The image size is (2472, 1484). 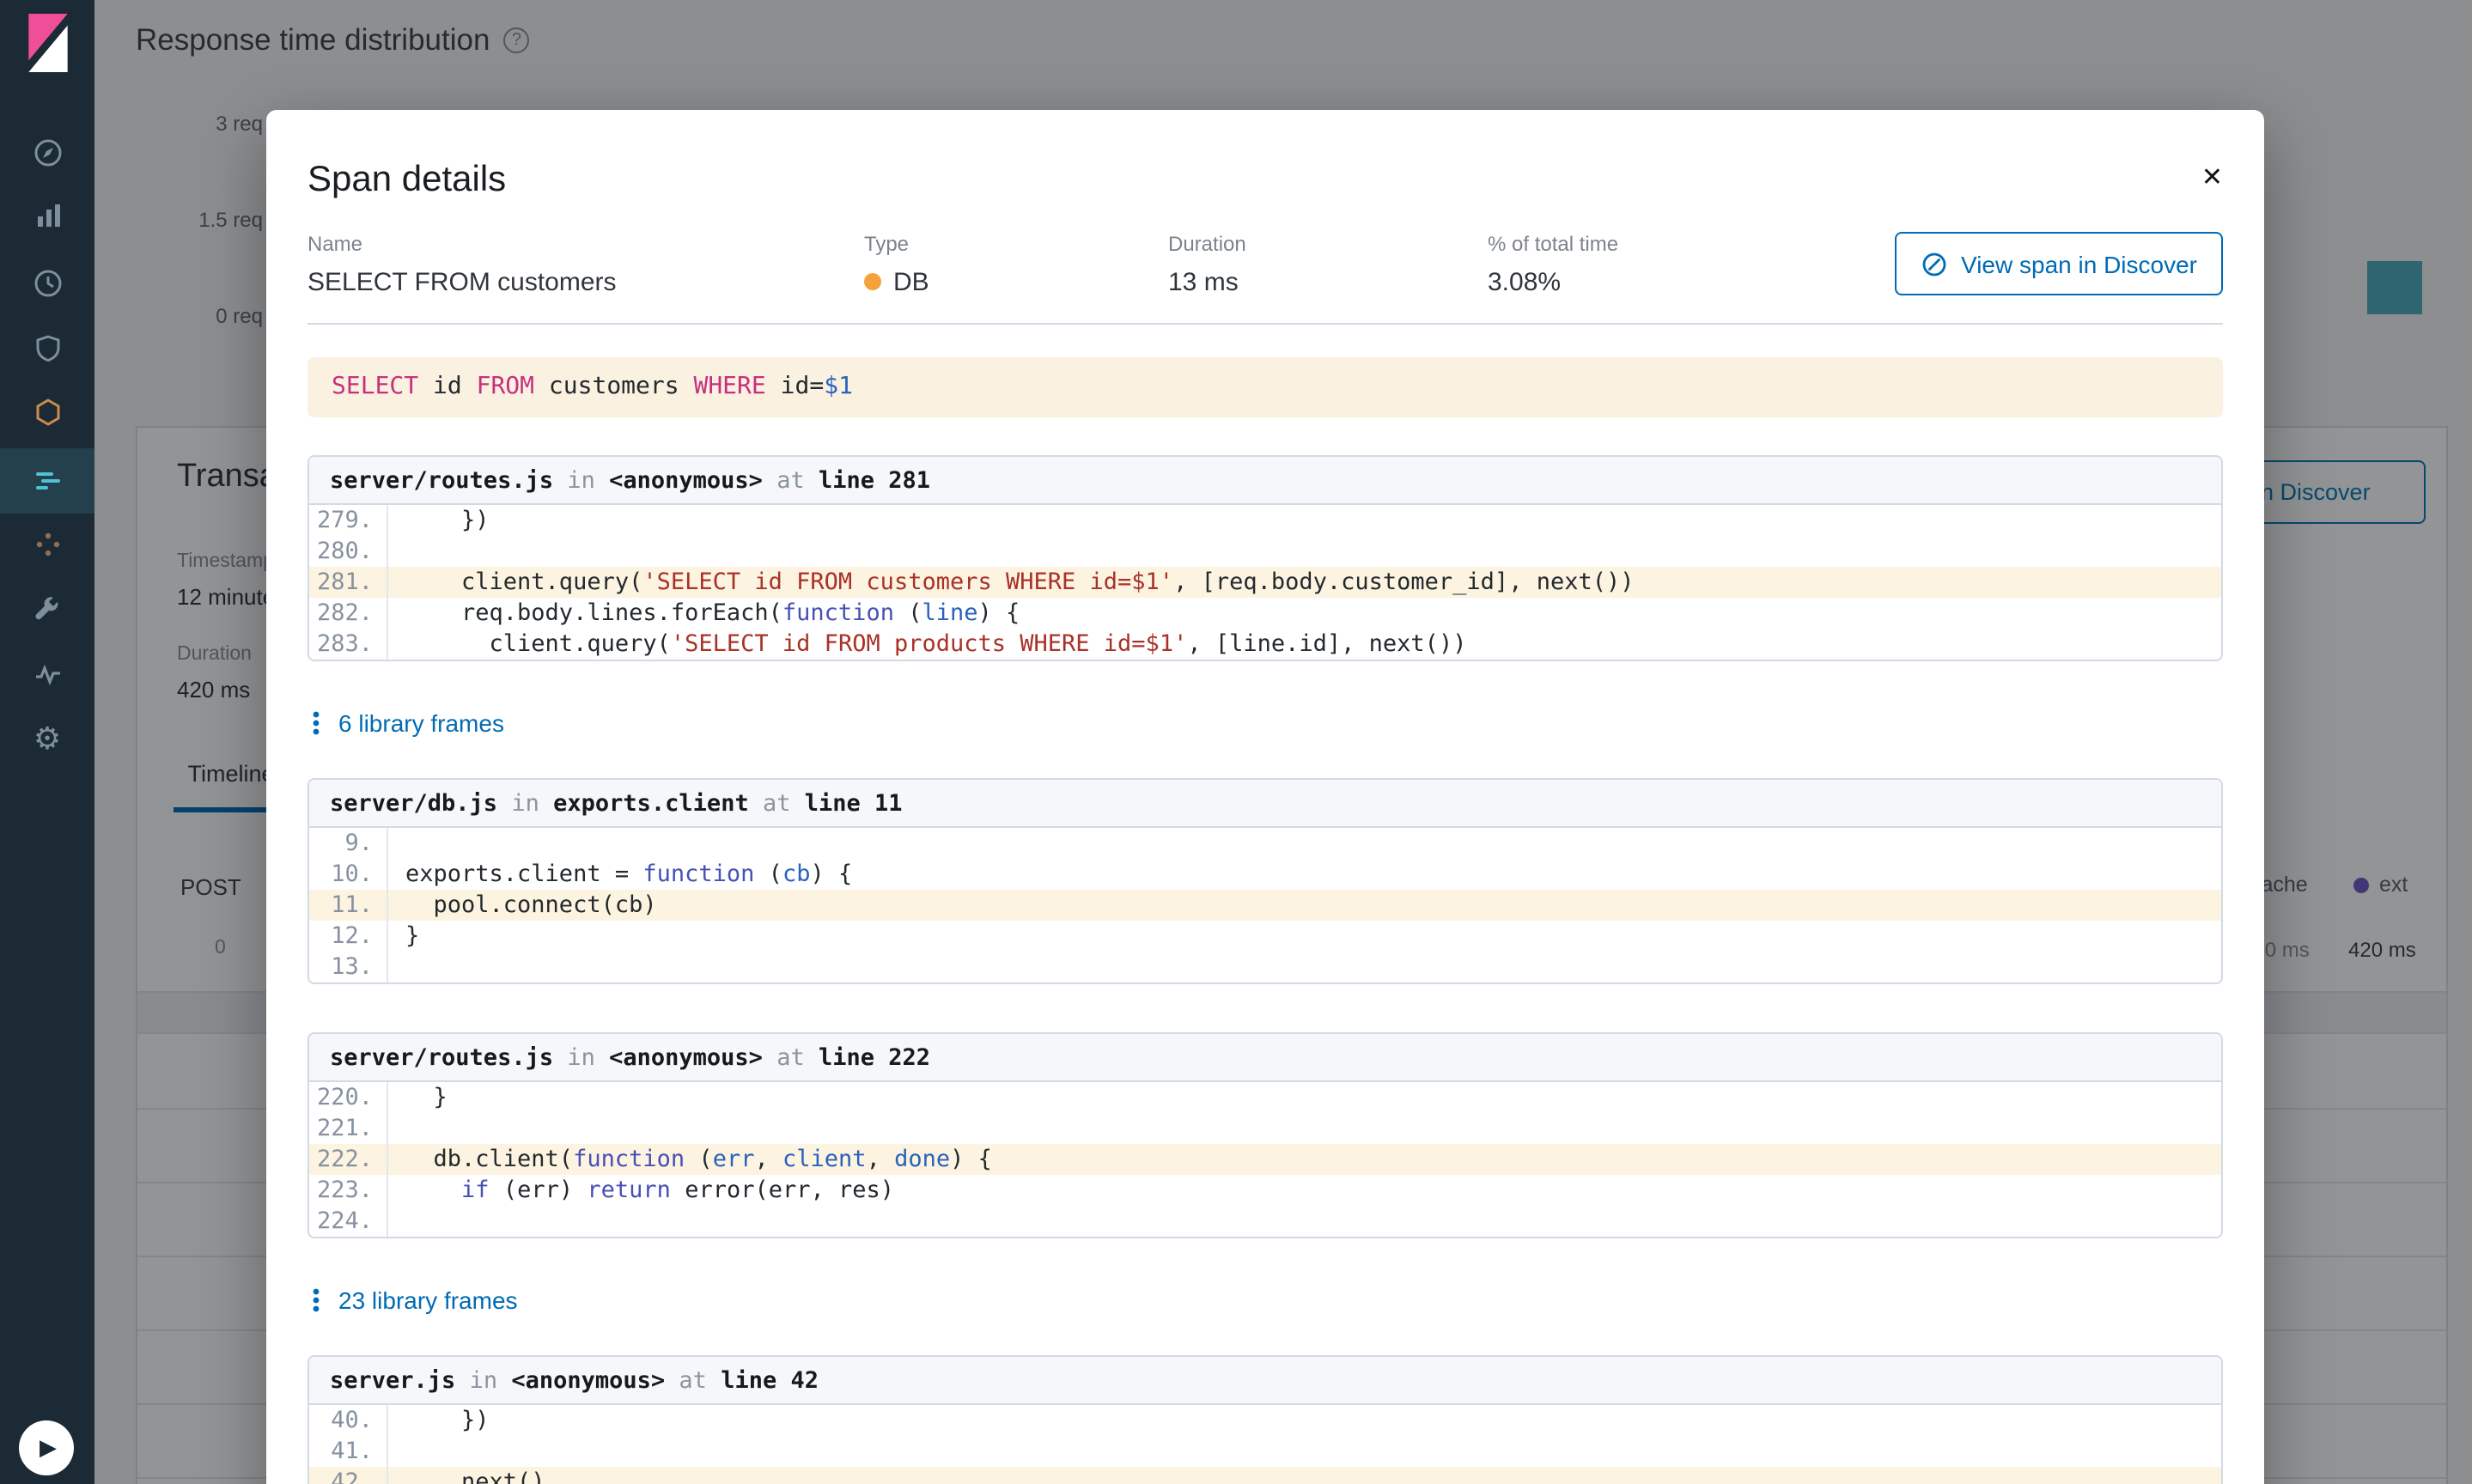 What do you see at coordinates (998, 613) in the screenshot?
I see `code-token: ) {` at bounding box center [998, 613].